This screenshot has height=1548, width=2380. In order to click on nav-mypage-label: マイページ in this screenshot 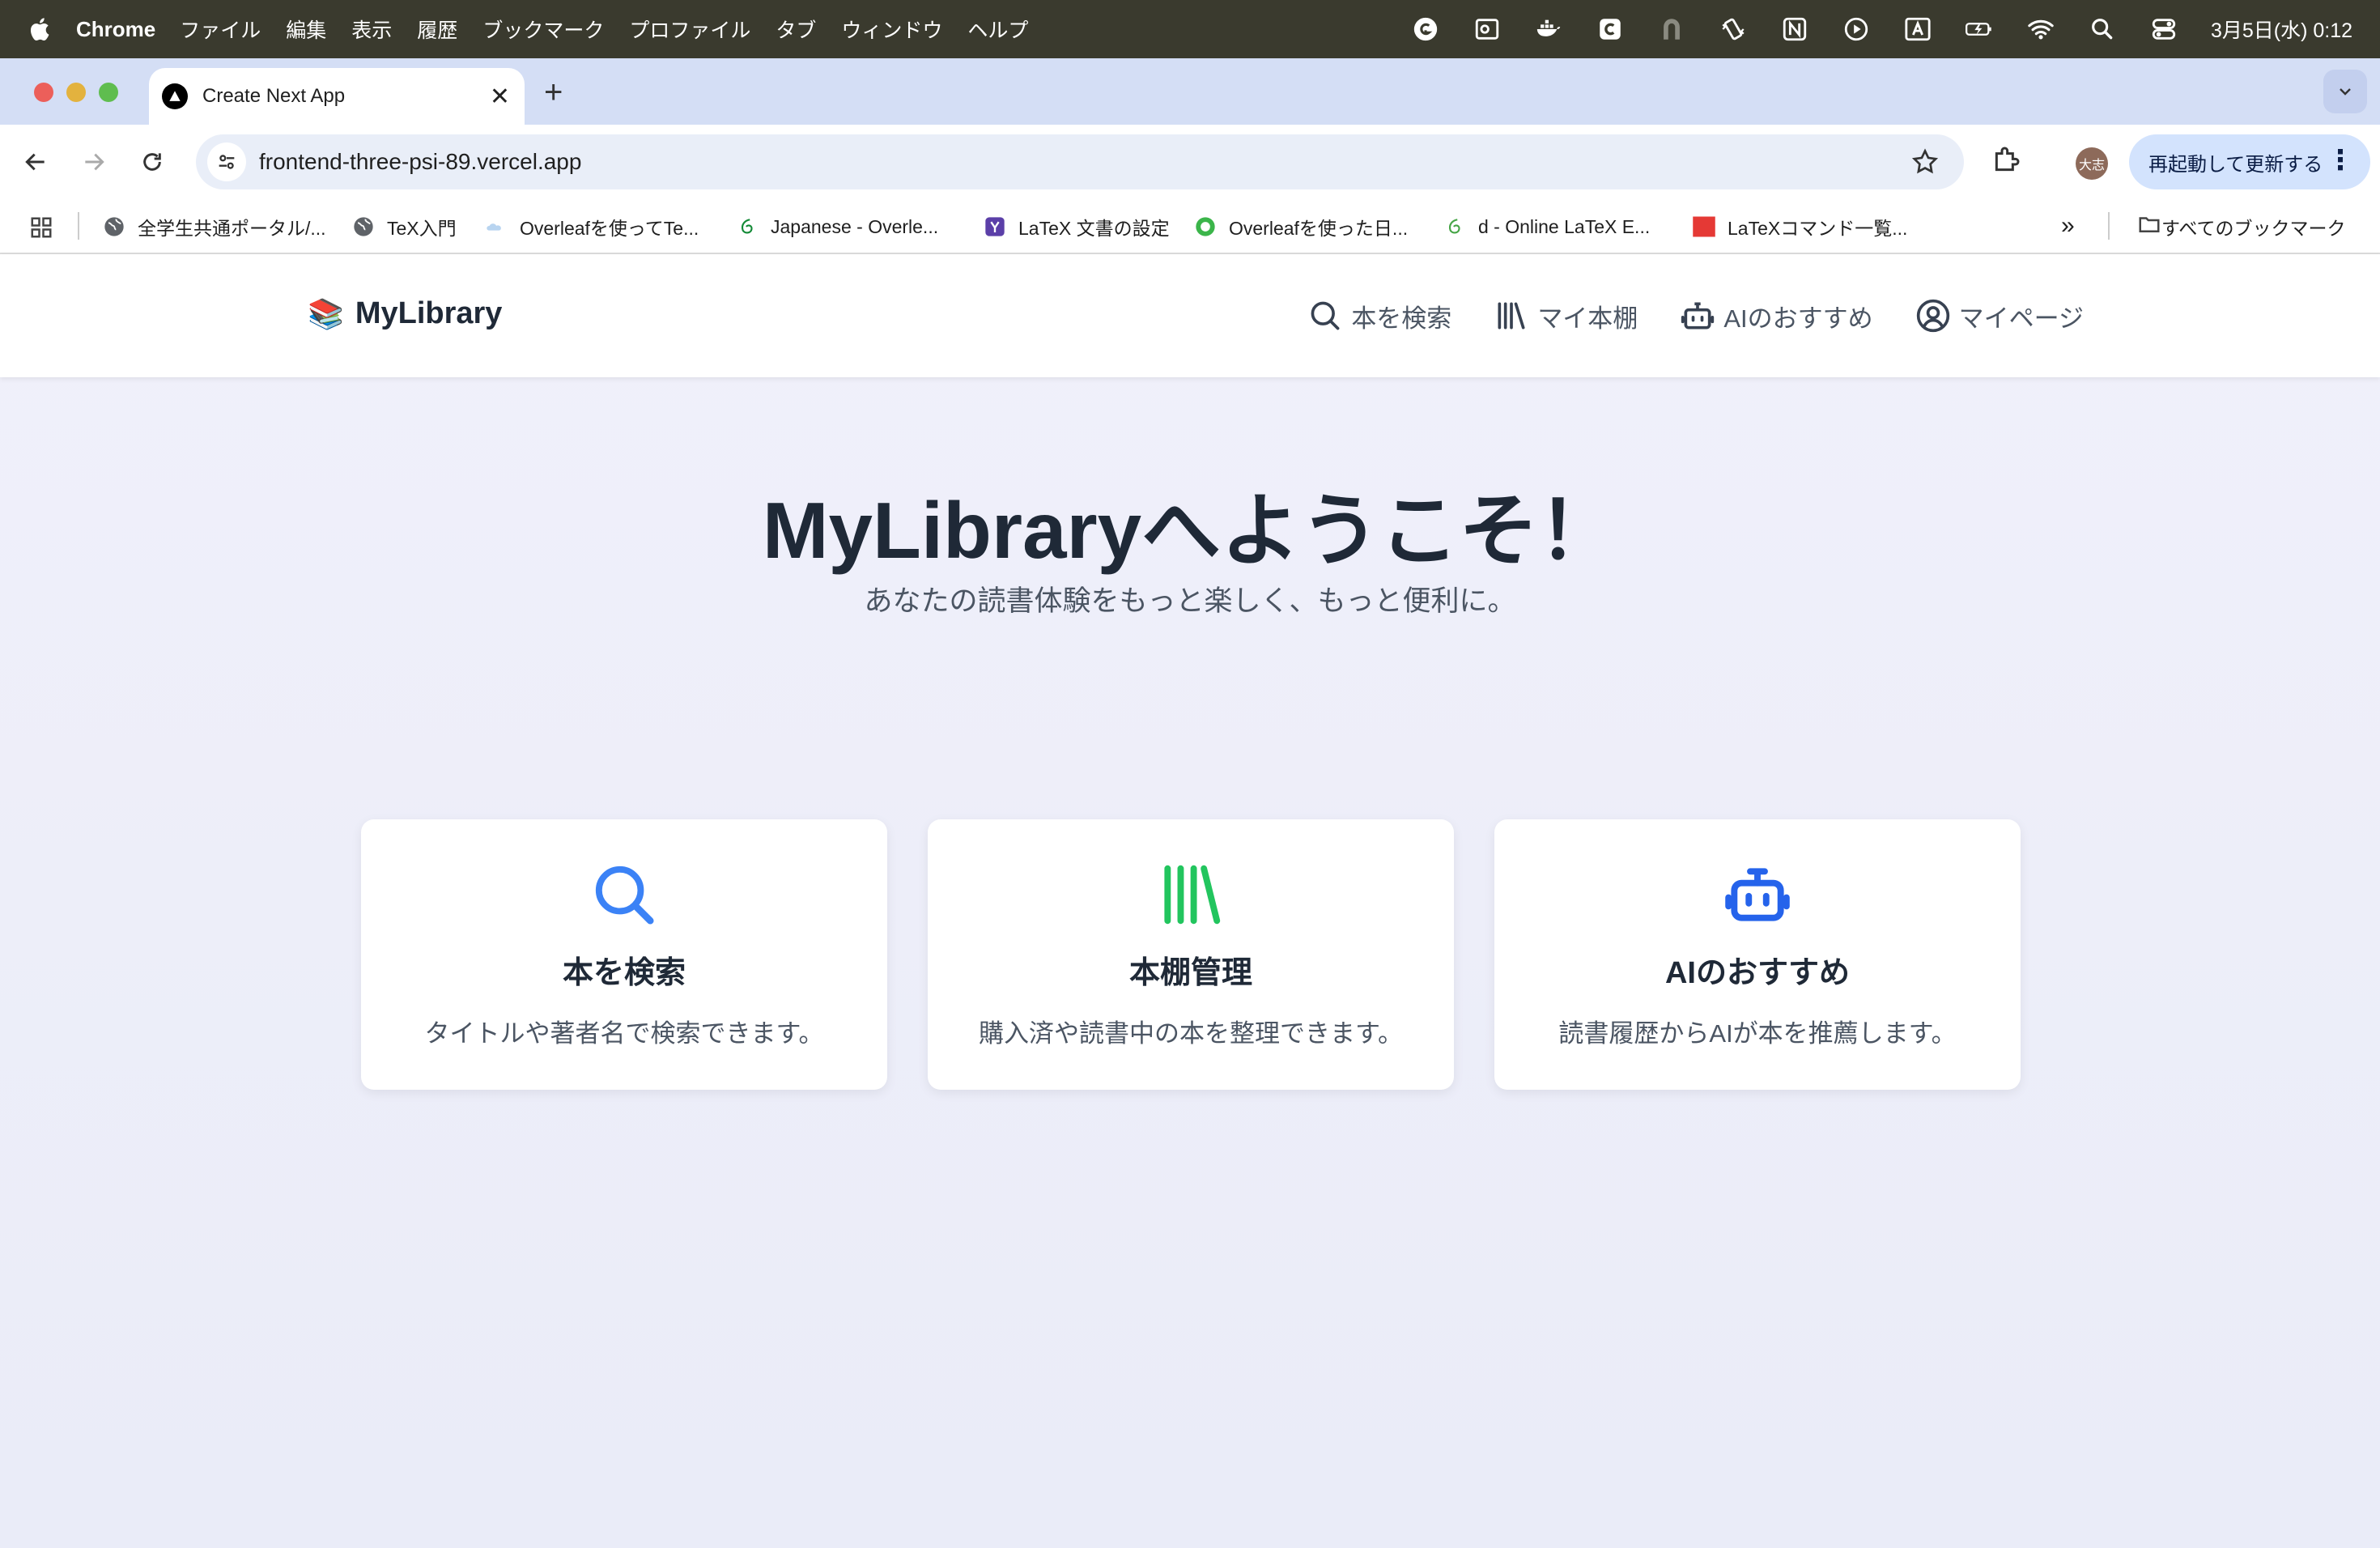, I will do `click(2021, 319)`.